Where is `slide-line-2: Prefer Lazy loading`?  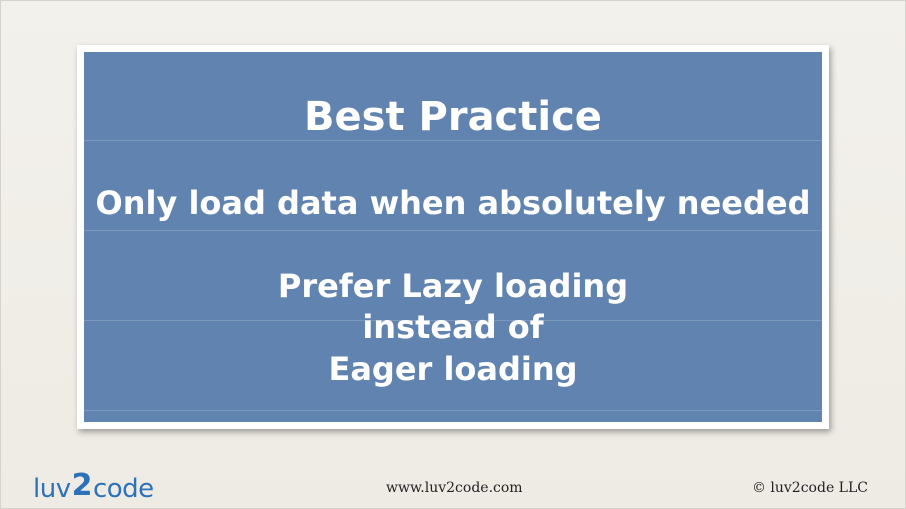 slide-line-2: Prefer Lazy loading is located at coordinates (453, 286).